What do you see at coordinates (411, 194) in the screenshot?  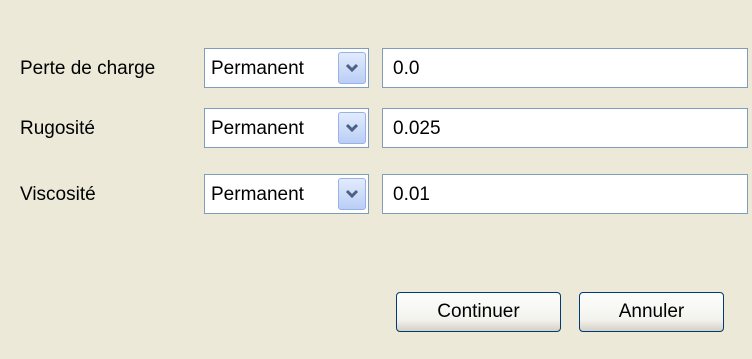 I see `viscosite-value: 0.01` at bounding box center [411, 194].